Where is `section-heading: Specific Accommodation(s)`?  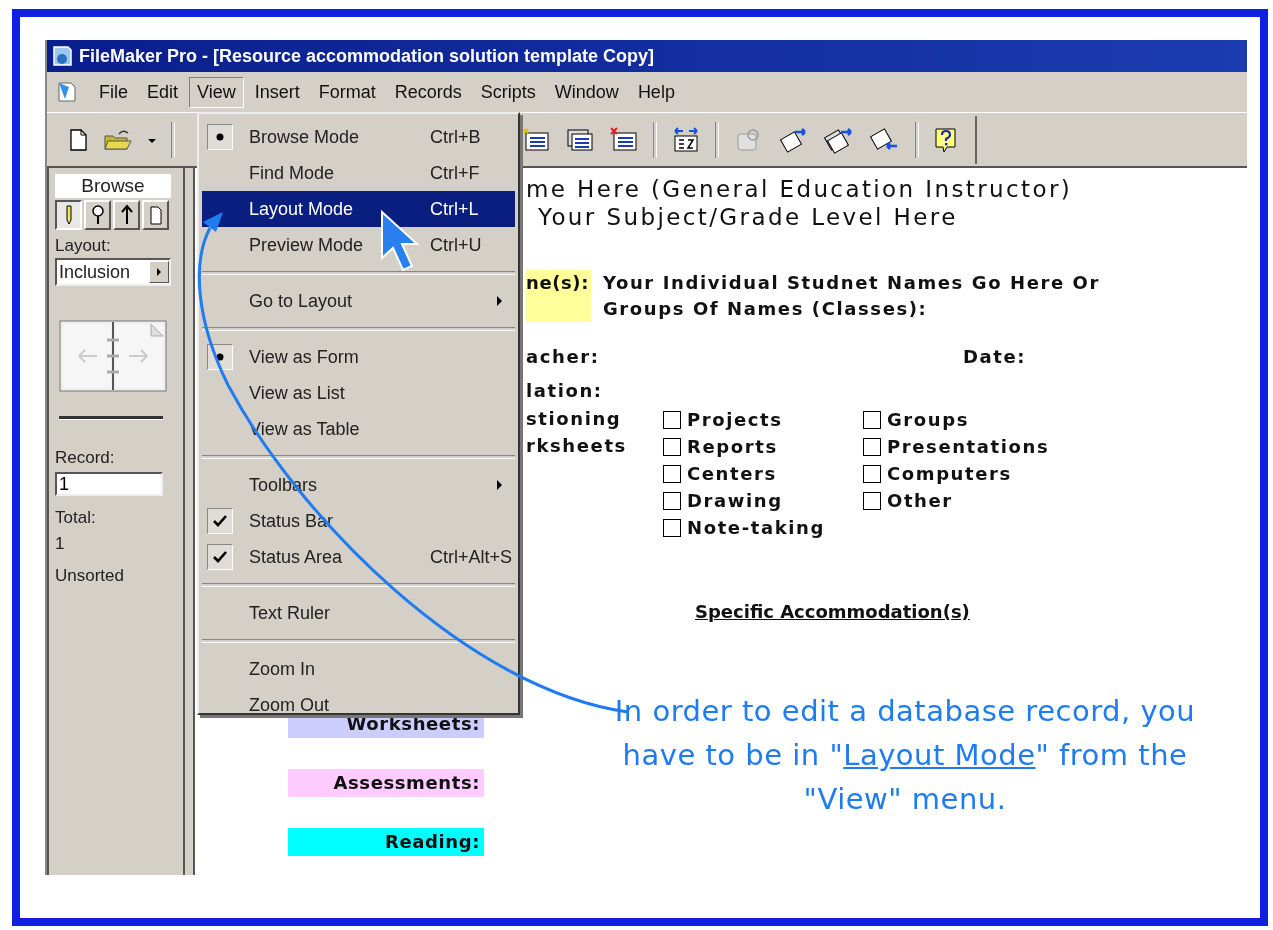 section-heading: Specific Accommodation(s) is located at coordinates (832, 611).